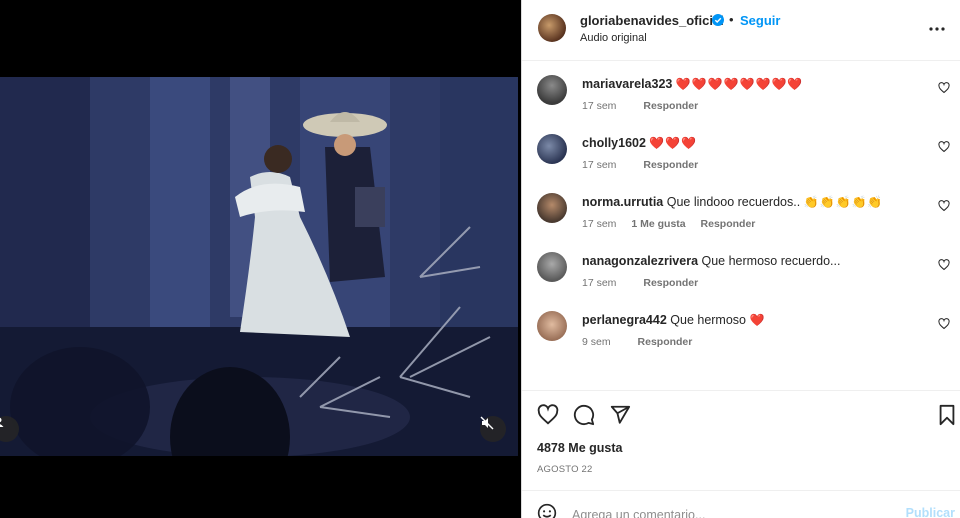 This screenshot has width=960, height=518. I want to click on share-icon, so click(620, 415).